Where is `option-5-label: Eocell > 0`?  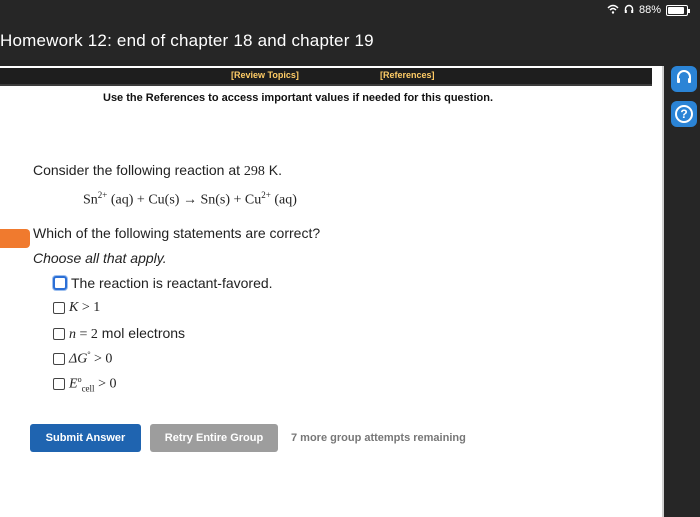 option-5-label: Eocell > 0 is located at coordinates (92, 384).